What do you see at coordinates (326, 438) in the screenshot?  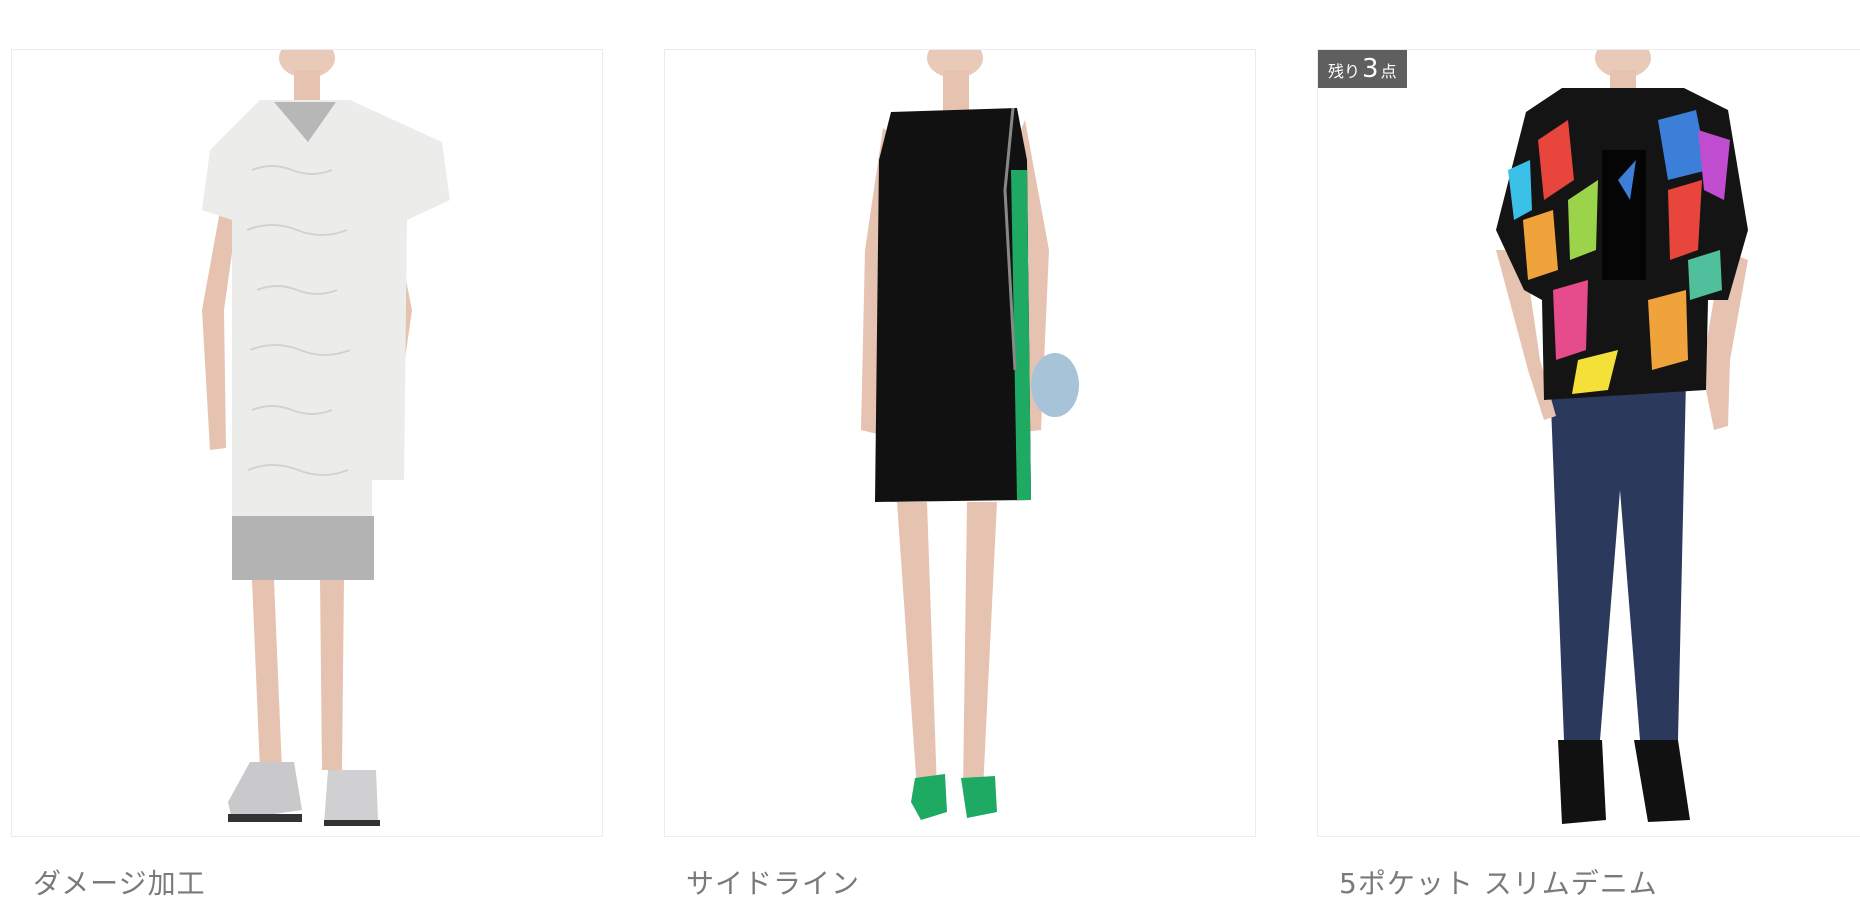 I see `model-photo-white-dress` at bounding box center [326, 438].